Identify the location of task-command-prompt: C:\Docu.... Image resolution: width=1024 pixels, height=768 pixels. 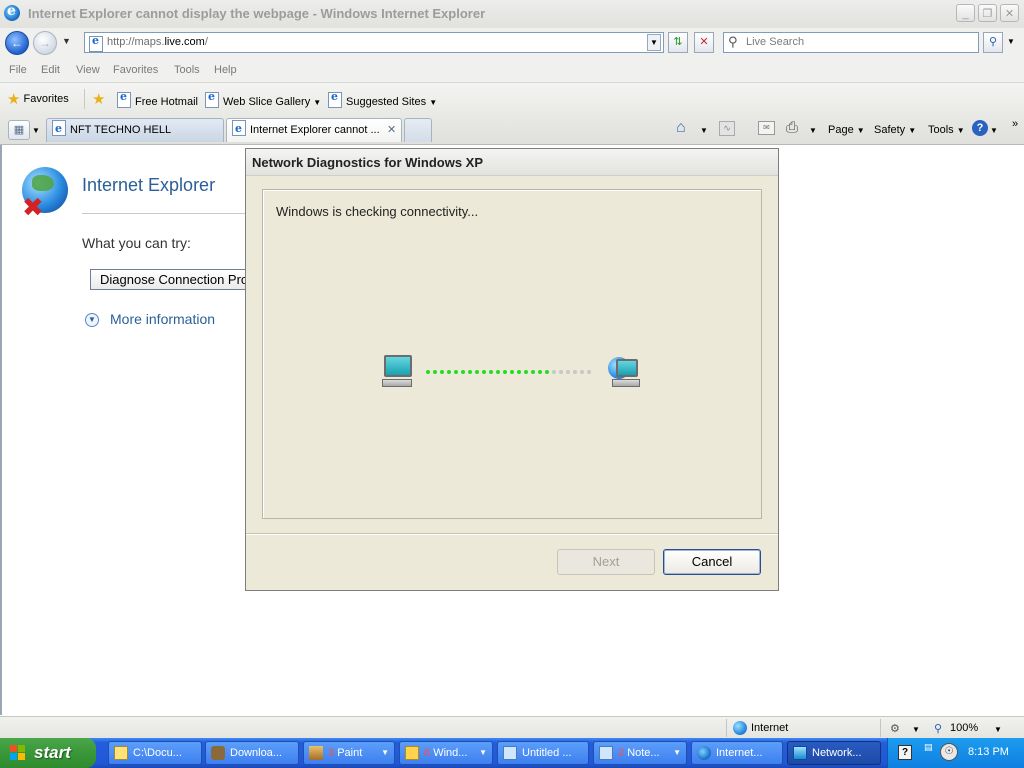
(155, 753).